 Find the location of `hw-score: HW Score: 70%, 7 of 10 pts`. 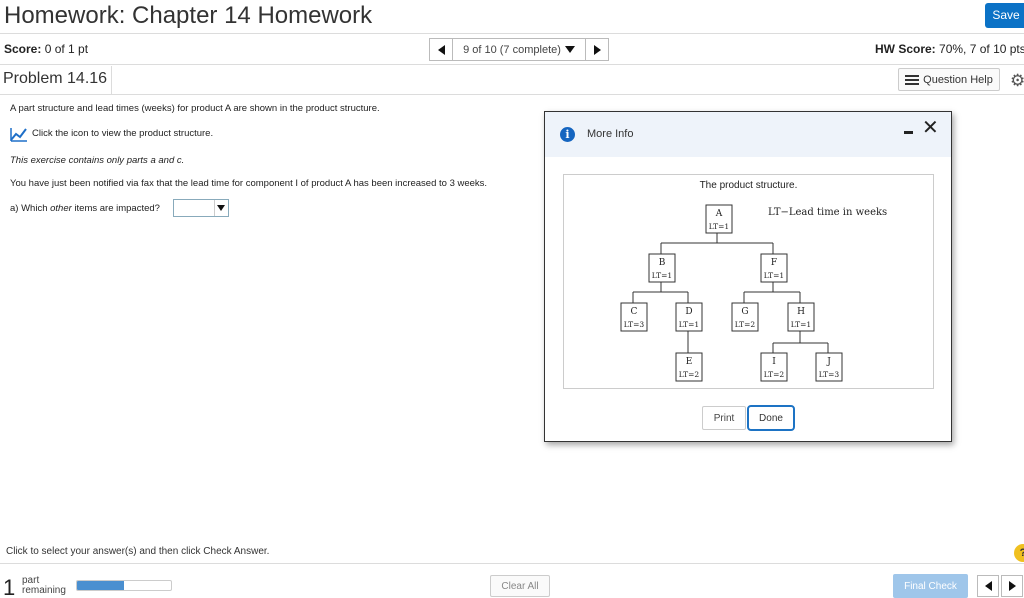

hw-score: HW Score: 70%, 7 of 10 pts is located at coordinates (949, 49).